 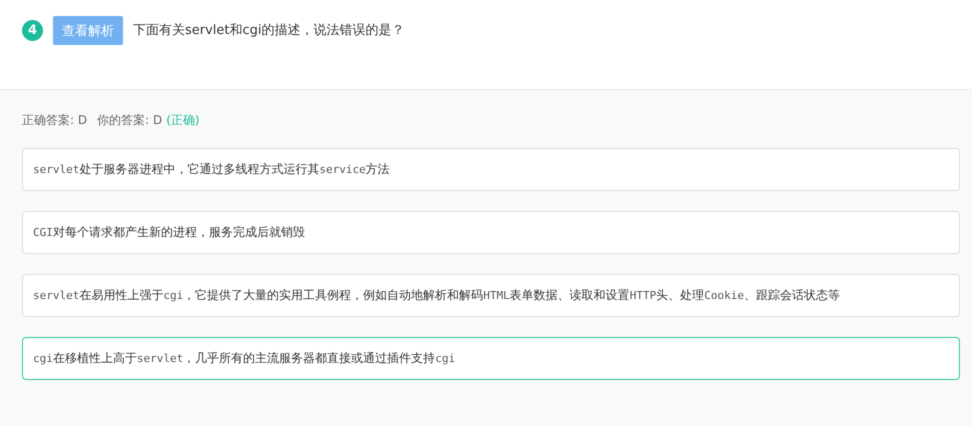 I want to click on question-number-badge: 4, so click(x=32, y=30).